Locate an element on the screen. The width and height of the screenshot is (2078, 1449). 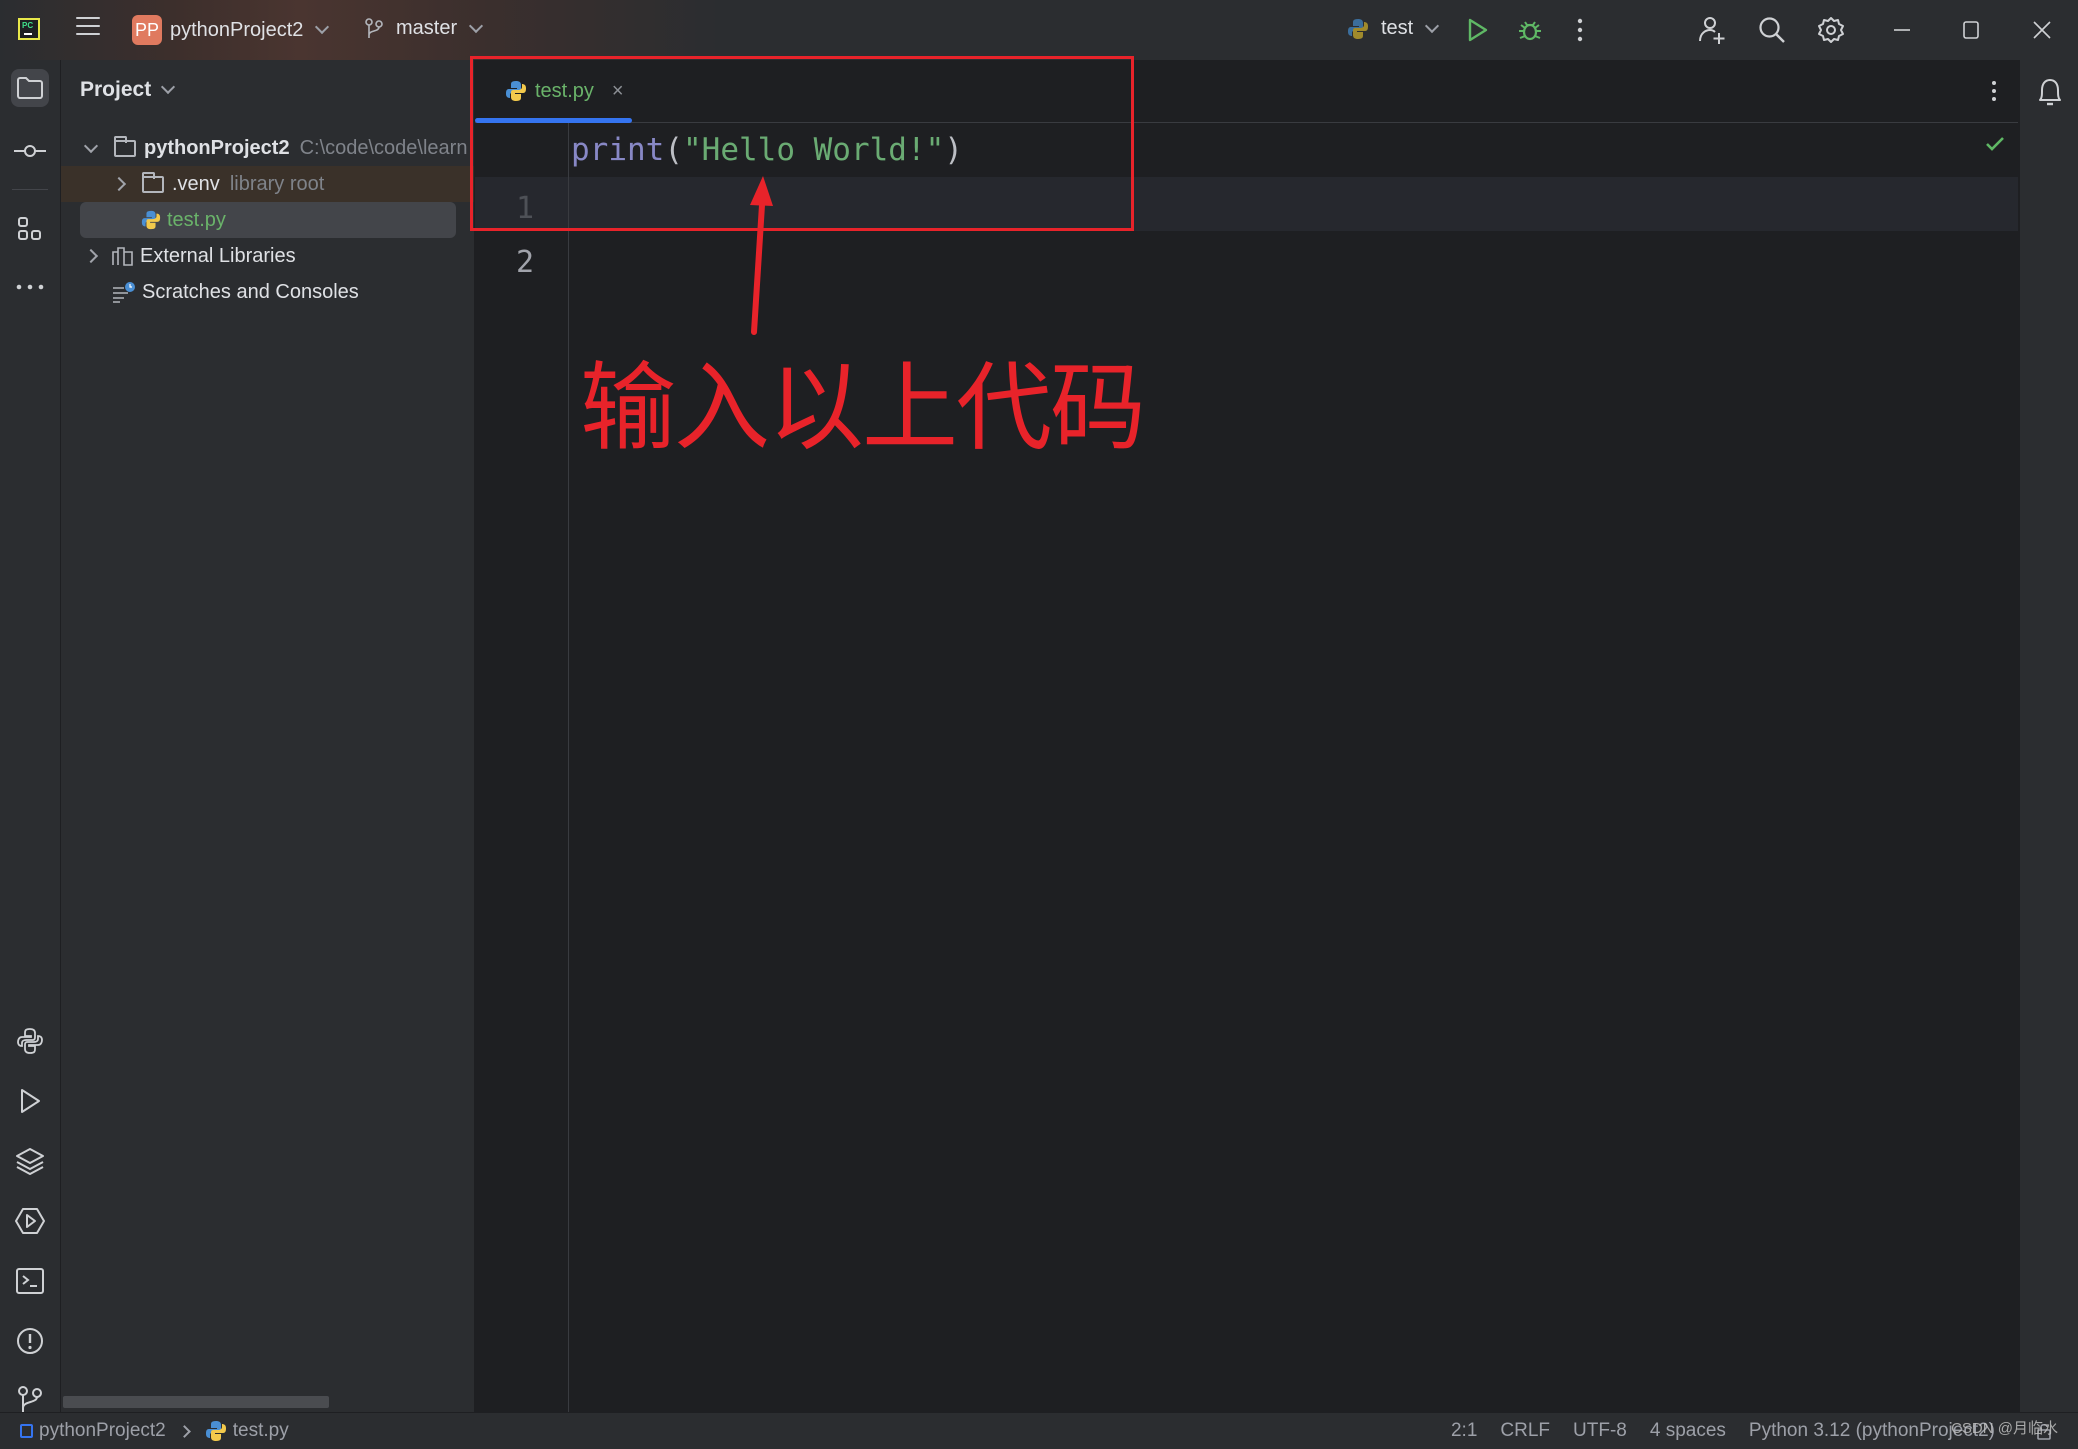
more-vertical-icon is located at coordinates (1580, 30).